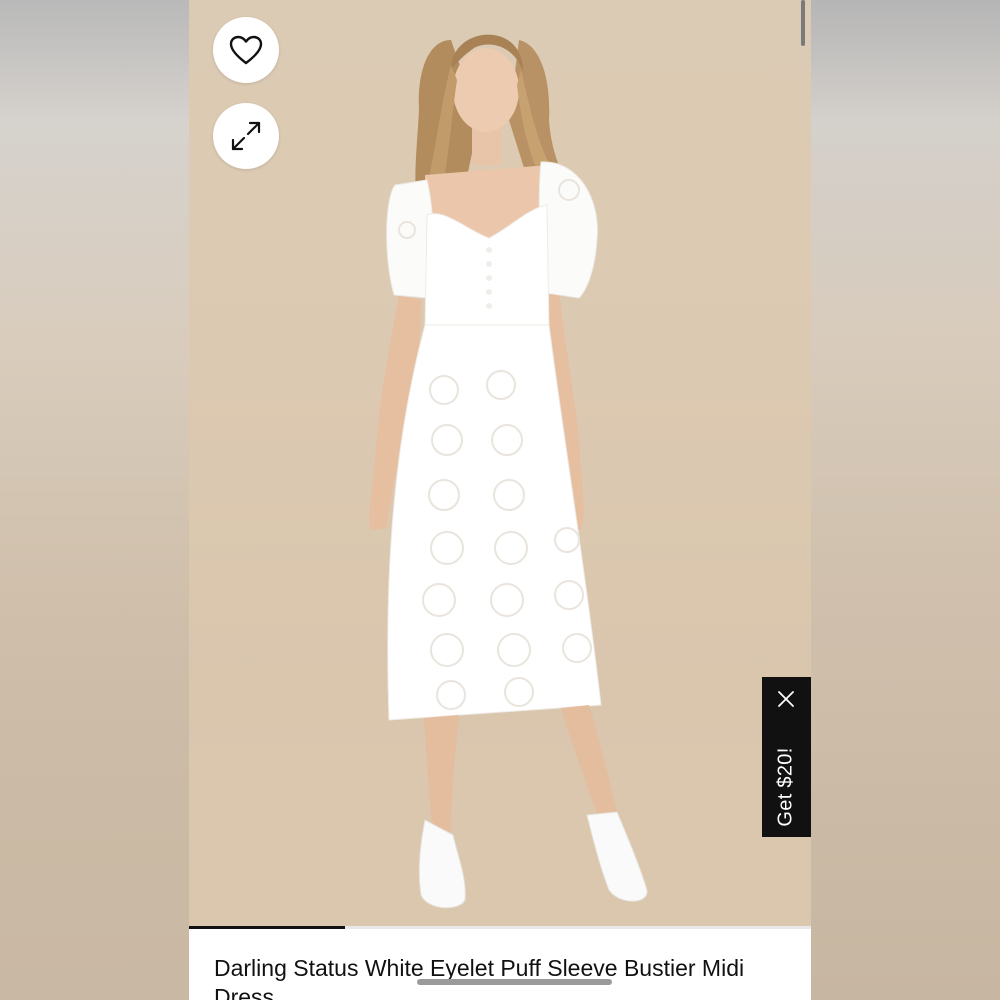 This screenshot has height=1000, width=1000. I want to click on expand-image-button, so click(246, 136).